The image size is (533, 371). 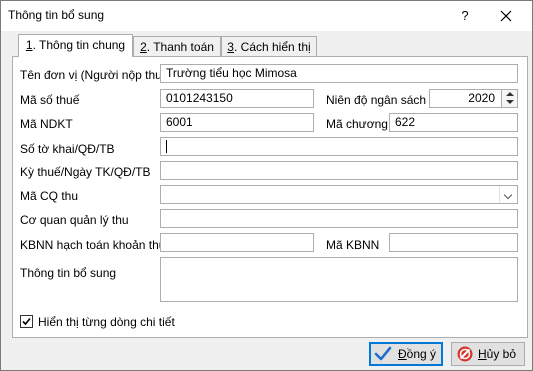 What do you see at coordinates (106, 322) in the screenshot?
I see `hien-thi-chi-tiet-label: Hiển thị từng dòng chi tiết` at bounding box center [106, 322].